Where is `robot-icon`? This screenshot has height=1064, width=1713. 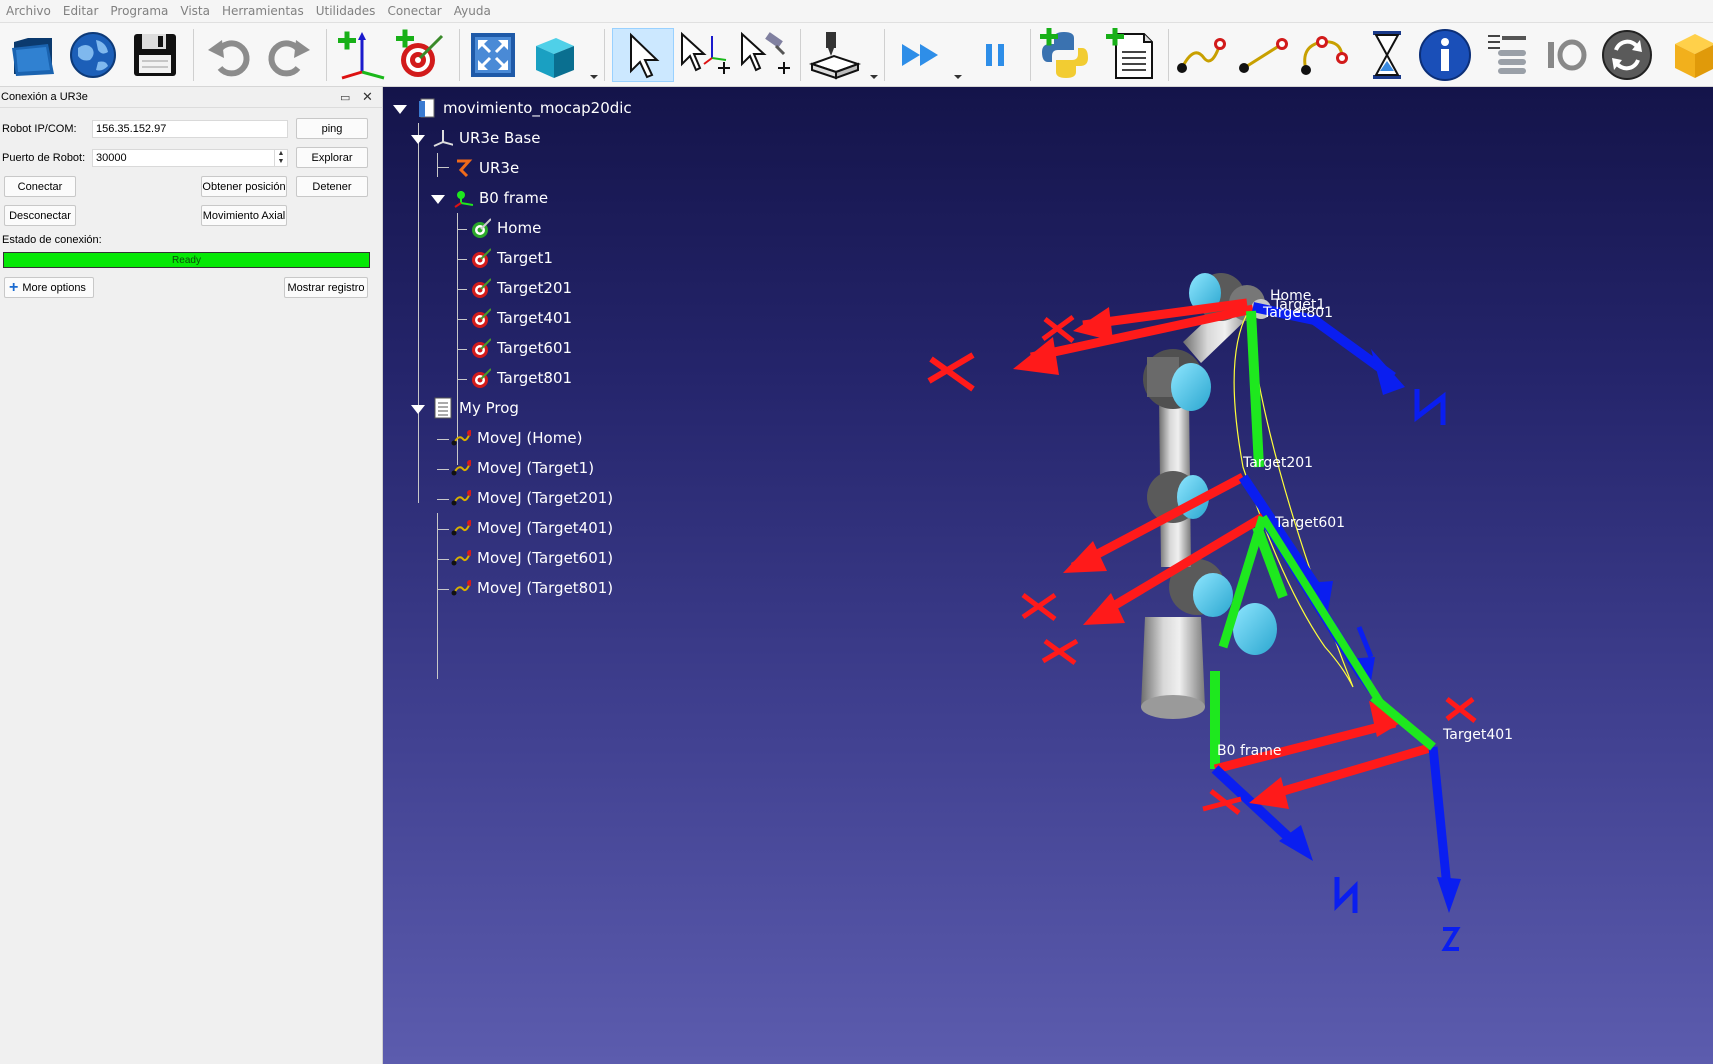
robot-icon is located at coordinates (463, 168).